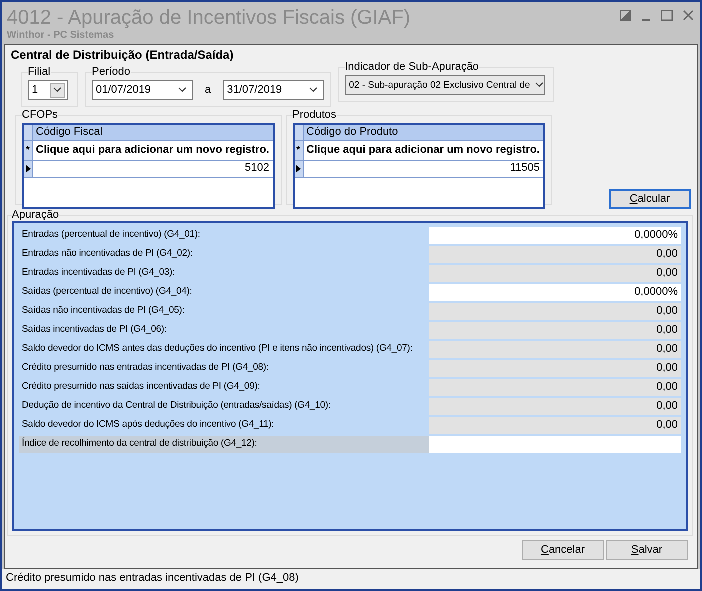  What do you see at coordinates (314, 115) in the screenshot?
I see `group-label: Produtos` at bounding box center [314, 115].